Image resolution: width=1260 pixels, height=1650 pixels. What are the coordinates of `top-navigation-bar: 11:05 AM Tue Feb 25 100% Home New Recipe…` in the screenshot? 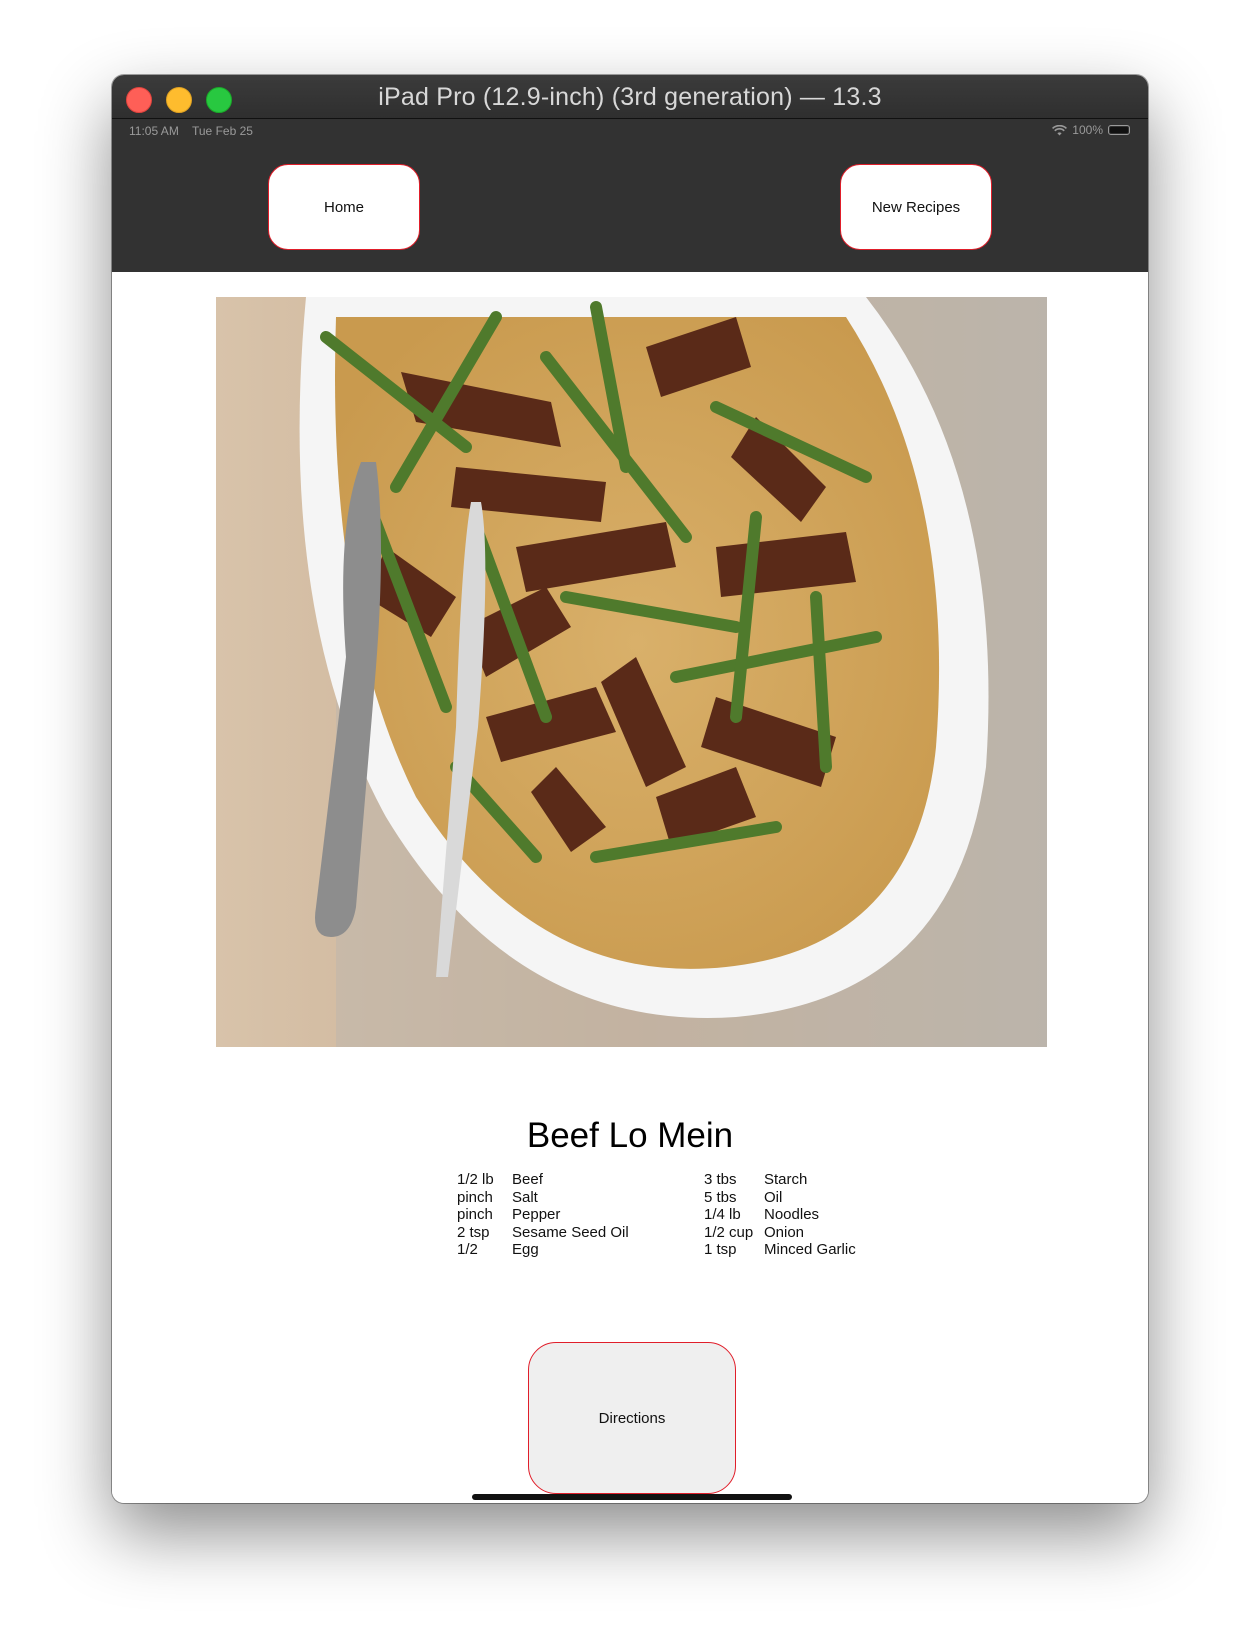 It's located at (630, 195).